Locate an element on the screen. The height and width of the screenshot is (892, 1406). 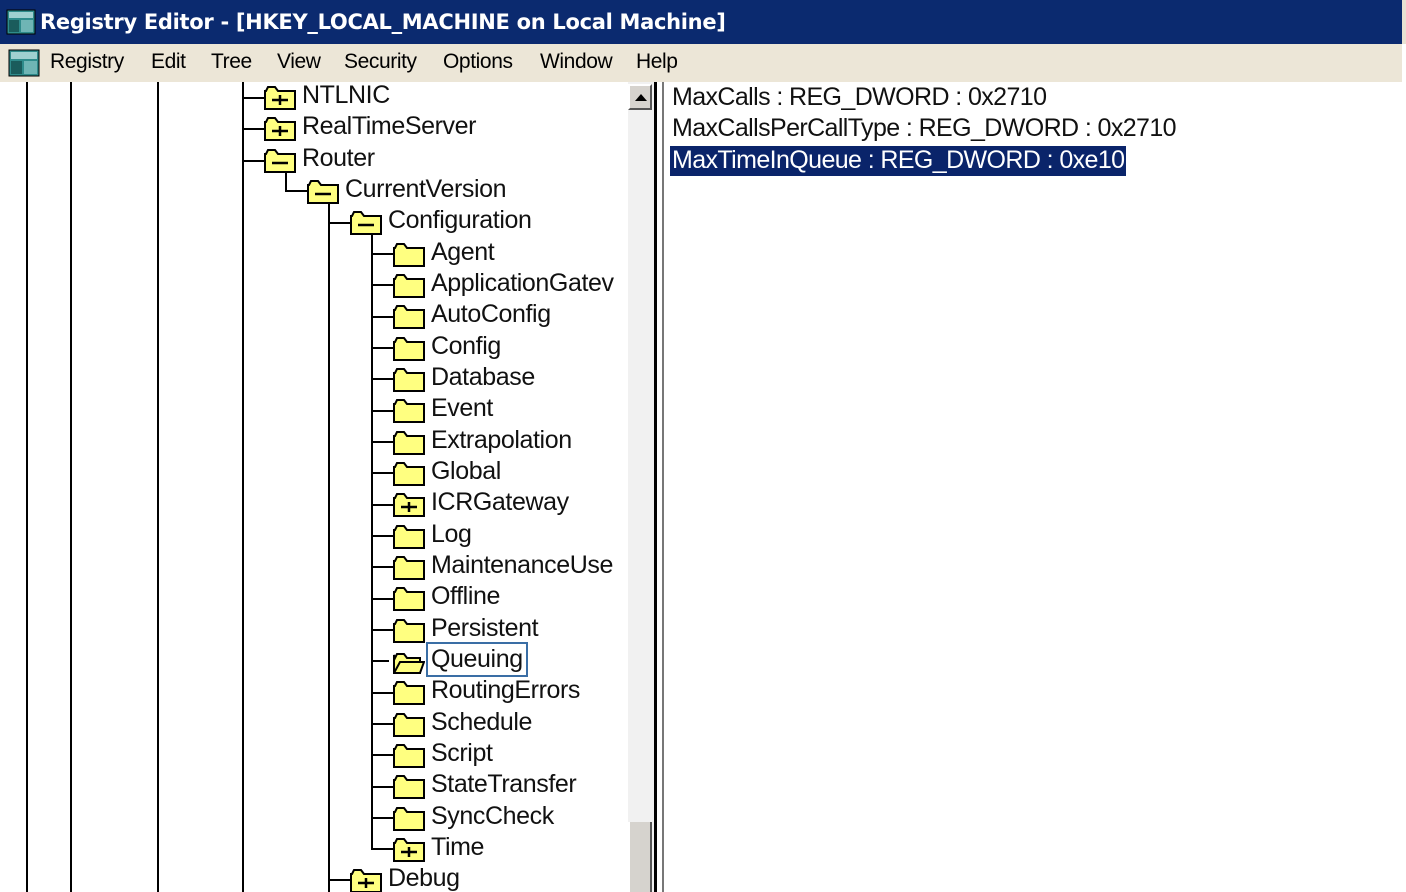
tree-node-label: NTLNIC is located at coordinates (346, 95).